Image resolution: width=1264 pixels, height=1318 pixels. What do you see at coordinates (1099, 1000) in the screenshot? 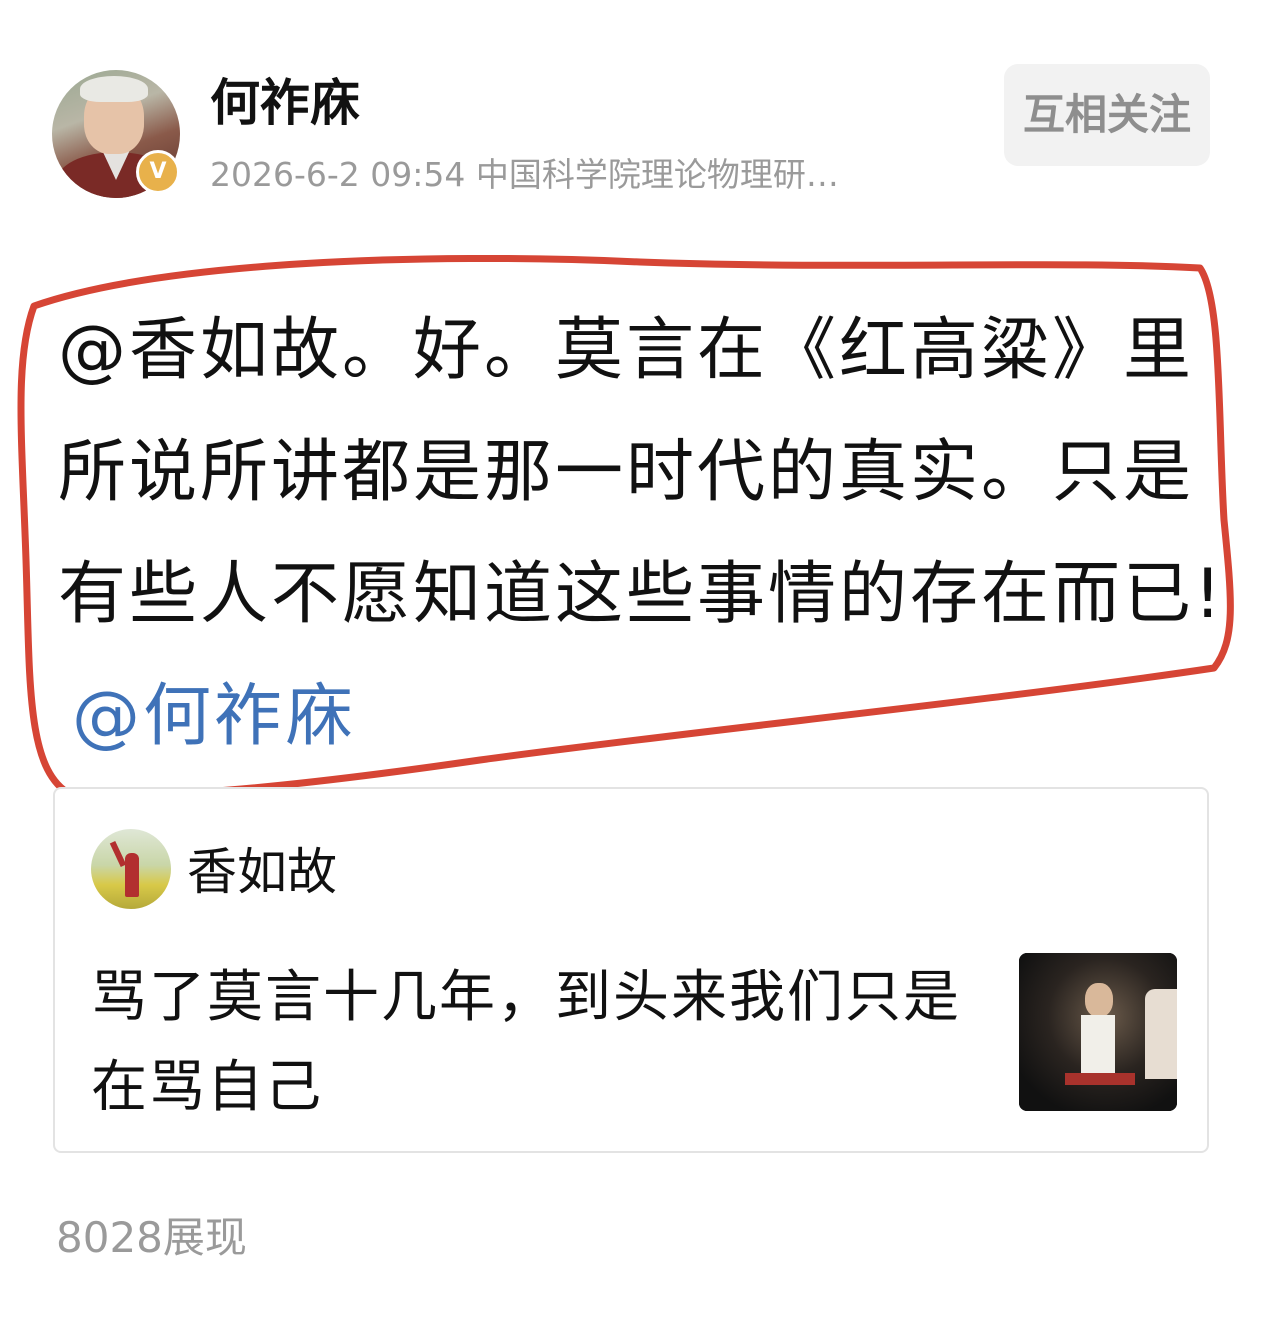
I see `thumbnail-person-head` at bounding box center [1099, 1000].